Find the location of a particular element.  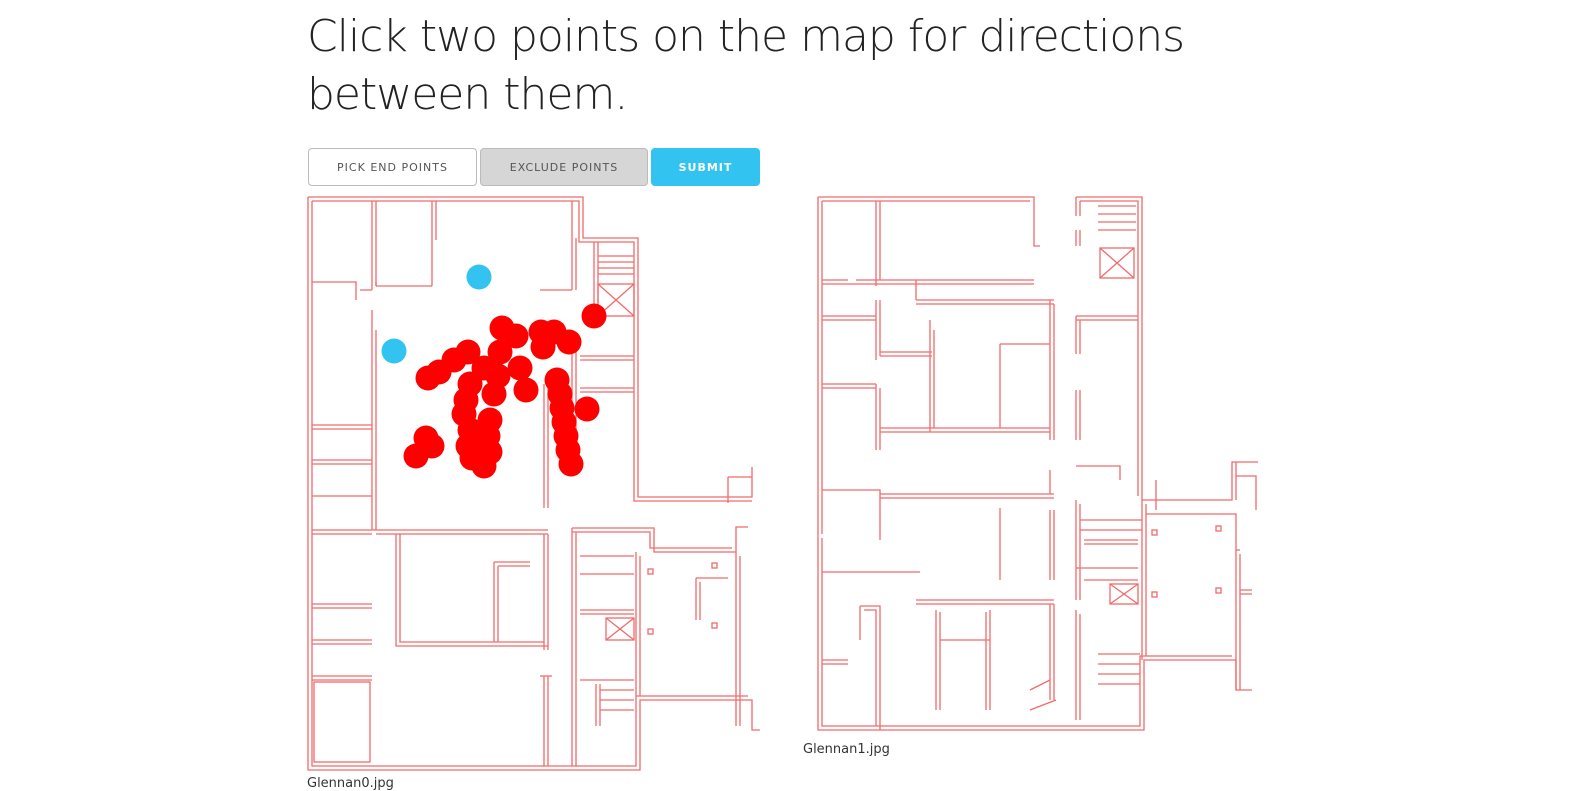

exclude-points-button: Exclude Points is located at coordinates (564, 167).